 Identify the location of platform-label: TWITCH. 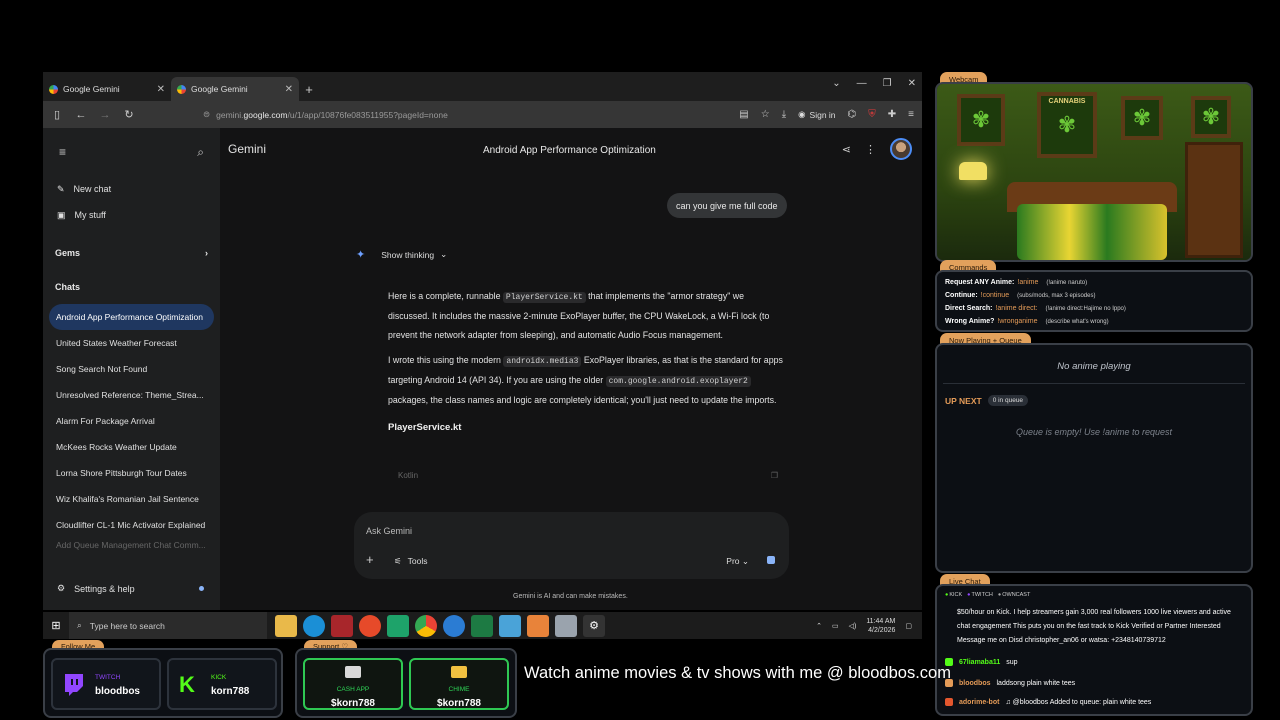
(108, 677).